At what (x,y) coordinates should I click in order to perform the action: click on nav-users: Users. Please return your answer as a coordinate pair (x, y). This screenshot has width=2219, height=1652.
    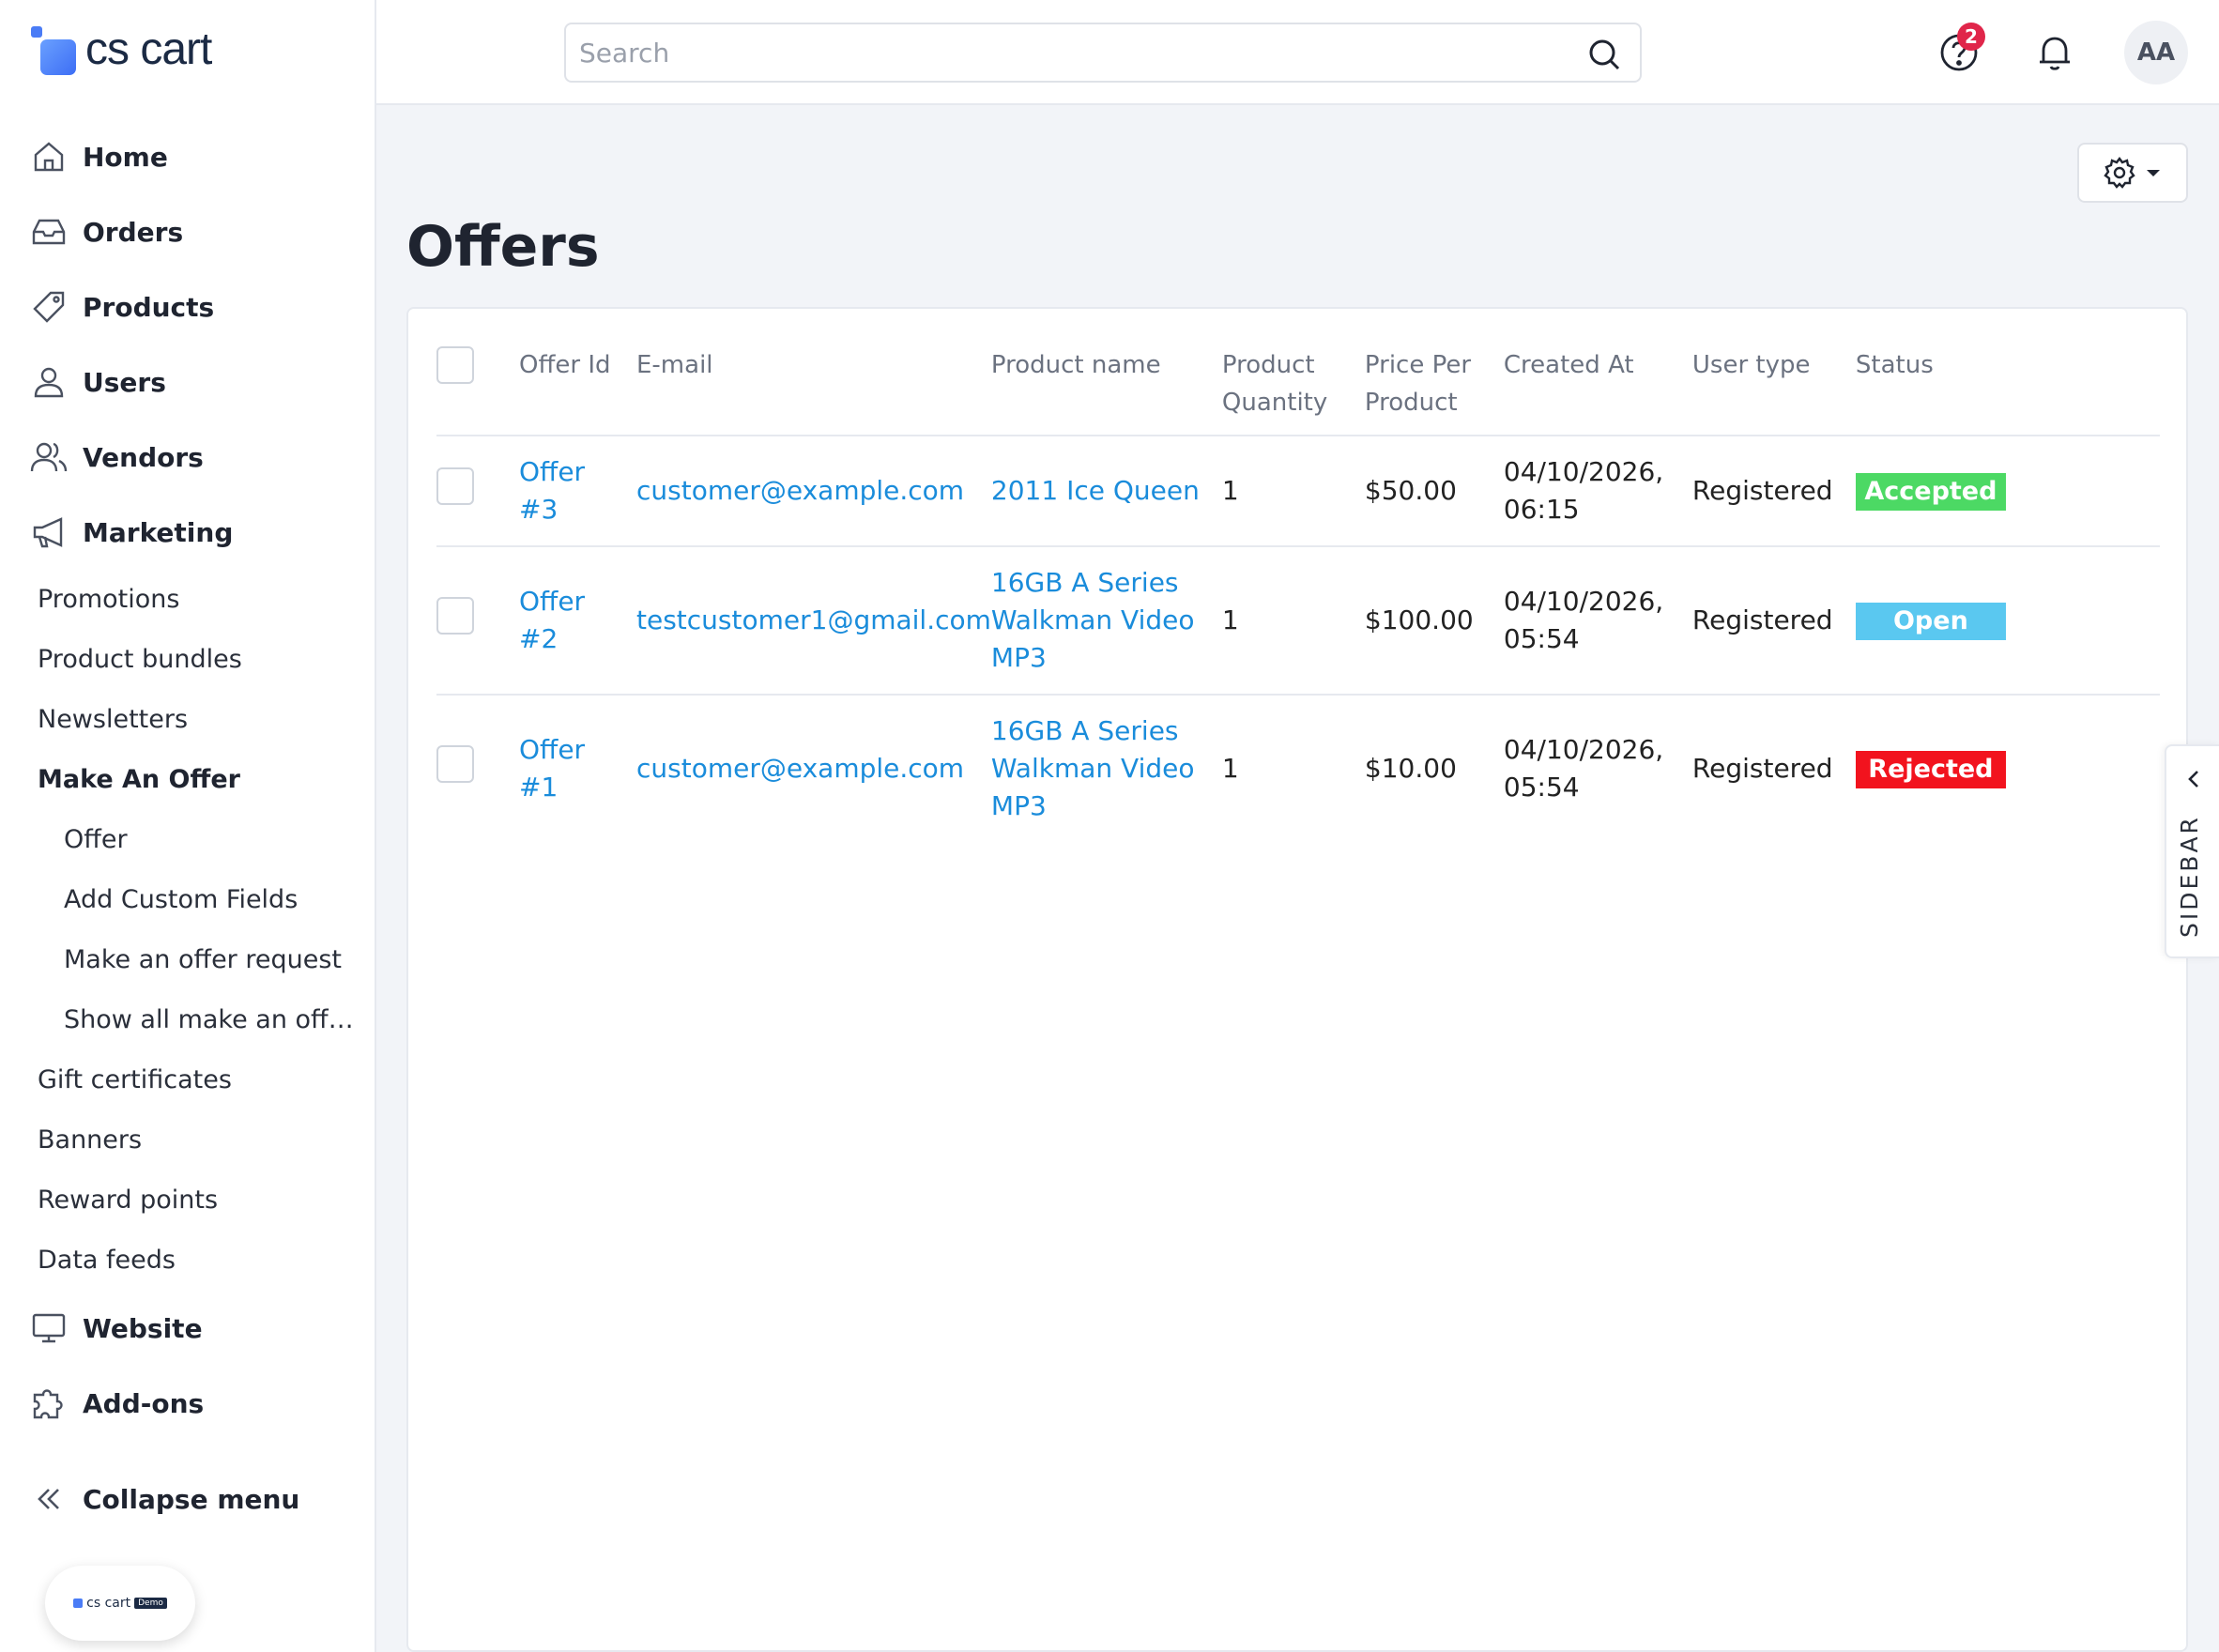
    Looking at the image, I should click on (98, 382).